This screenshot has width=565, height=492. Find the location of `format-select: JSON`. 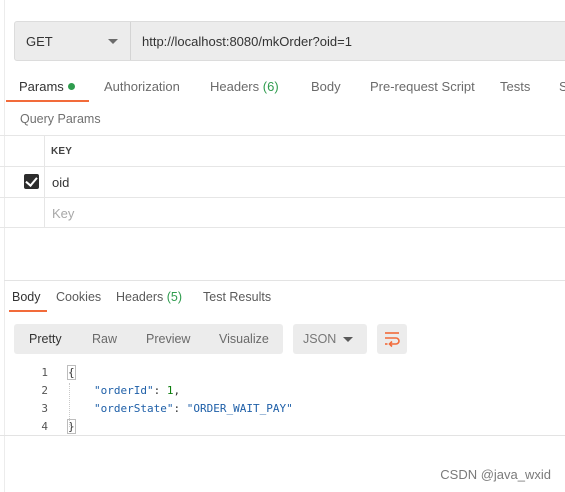

format-select: JSON is located at coordinates (330, 339).